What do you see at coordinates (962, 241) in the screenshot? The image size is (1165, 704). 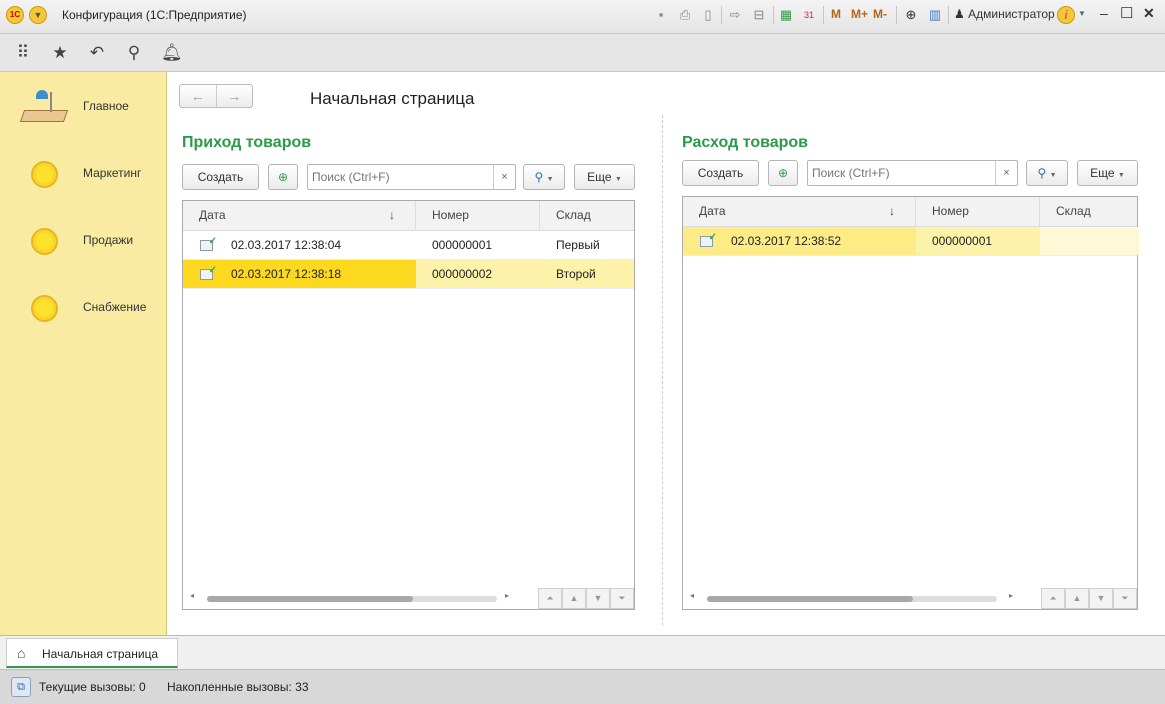 I see `cell-number: 000000001` at bounding box center [962, 241].